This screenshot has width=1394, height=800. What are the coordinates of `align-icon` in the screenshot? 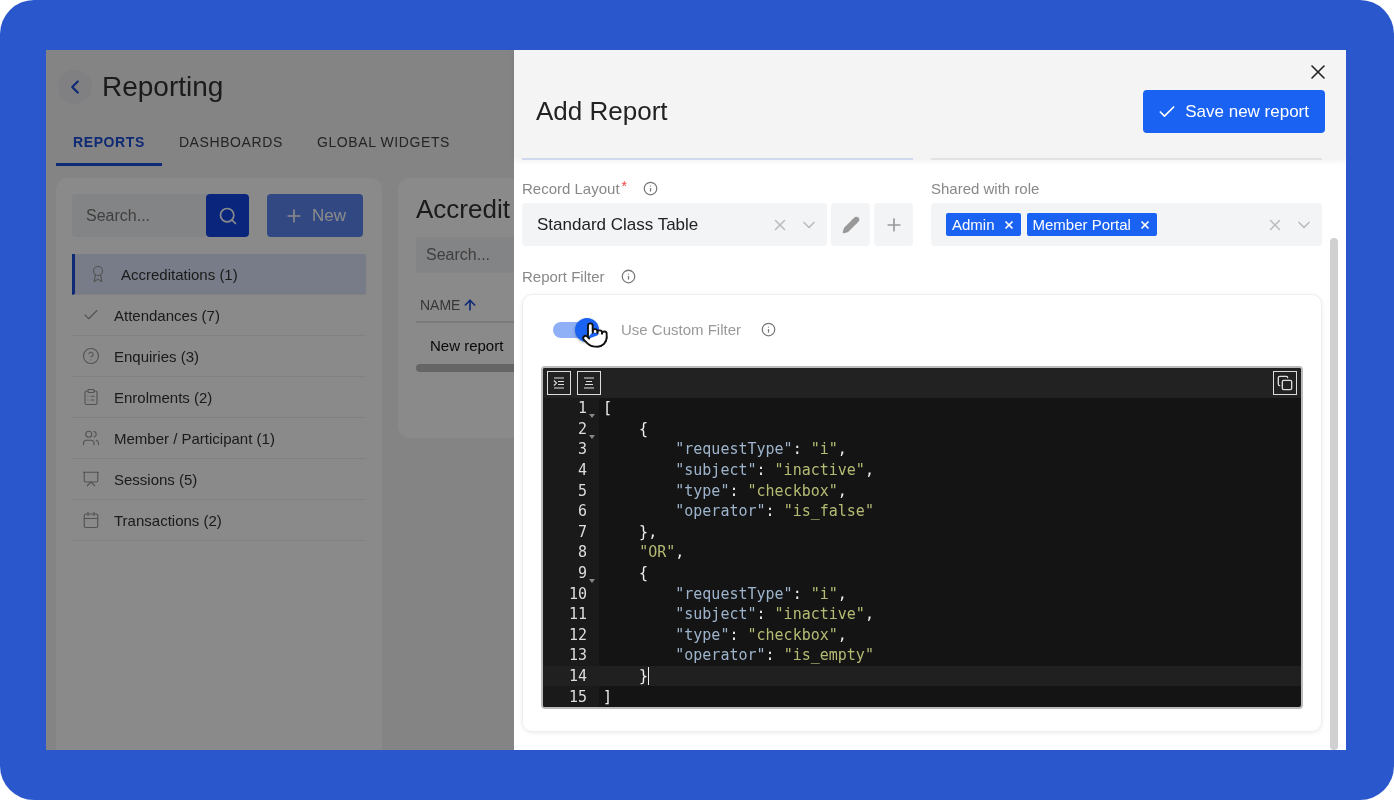 It's located at (589, 383).